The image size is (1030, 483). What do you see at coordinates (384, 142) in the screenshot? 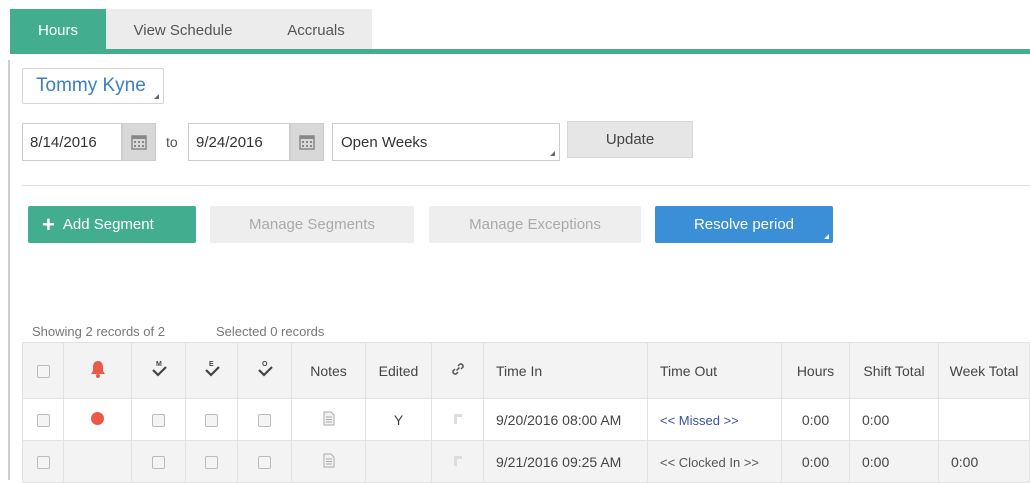
I see `period-select-value: Open Weeks` at bounding box center [384, 142].